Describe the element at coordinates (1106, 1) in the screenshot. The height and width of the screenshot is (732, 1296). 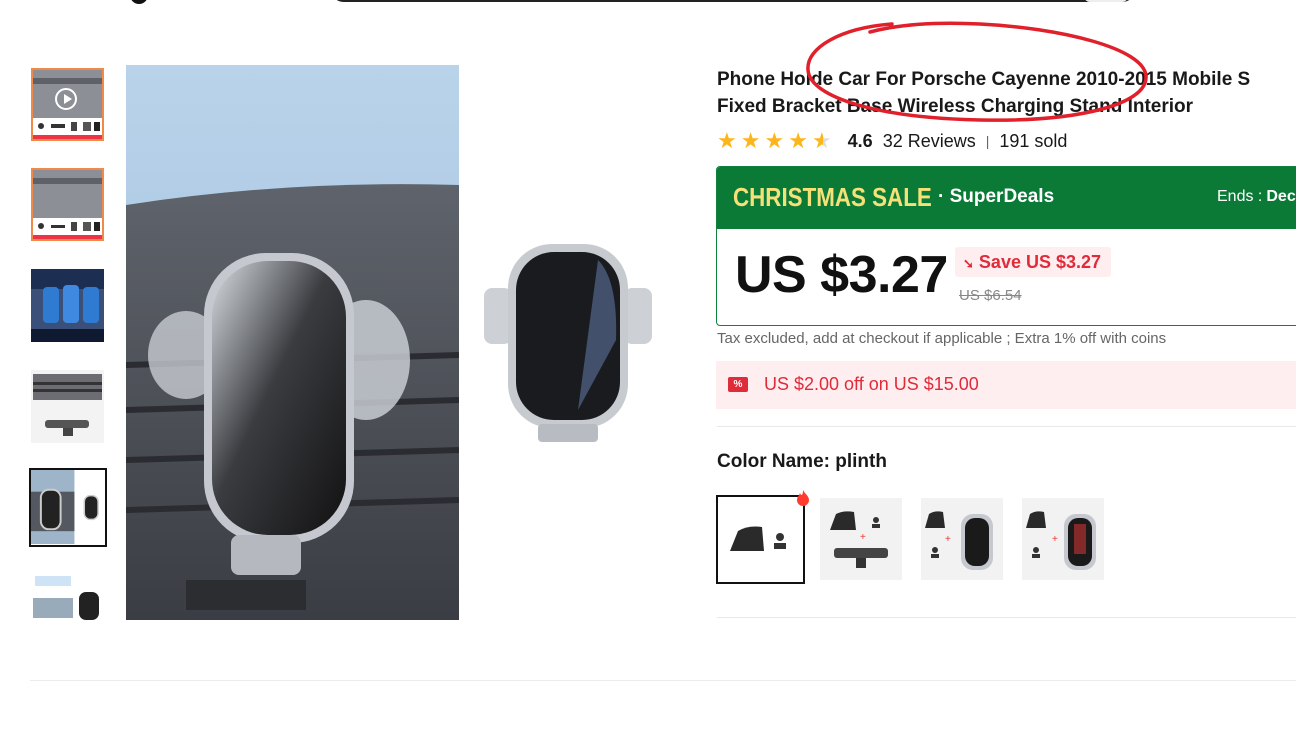
I see `search-button` at that location.